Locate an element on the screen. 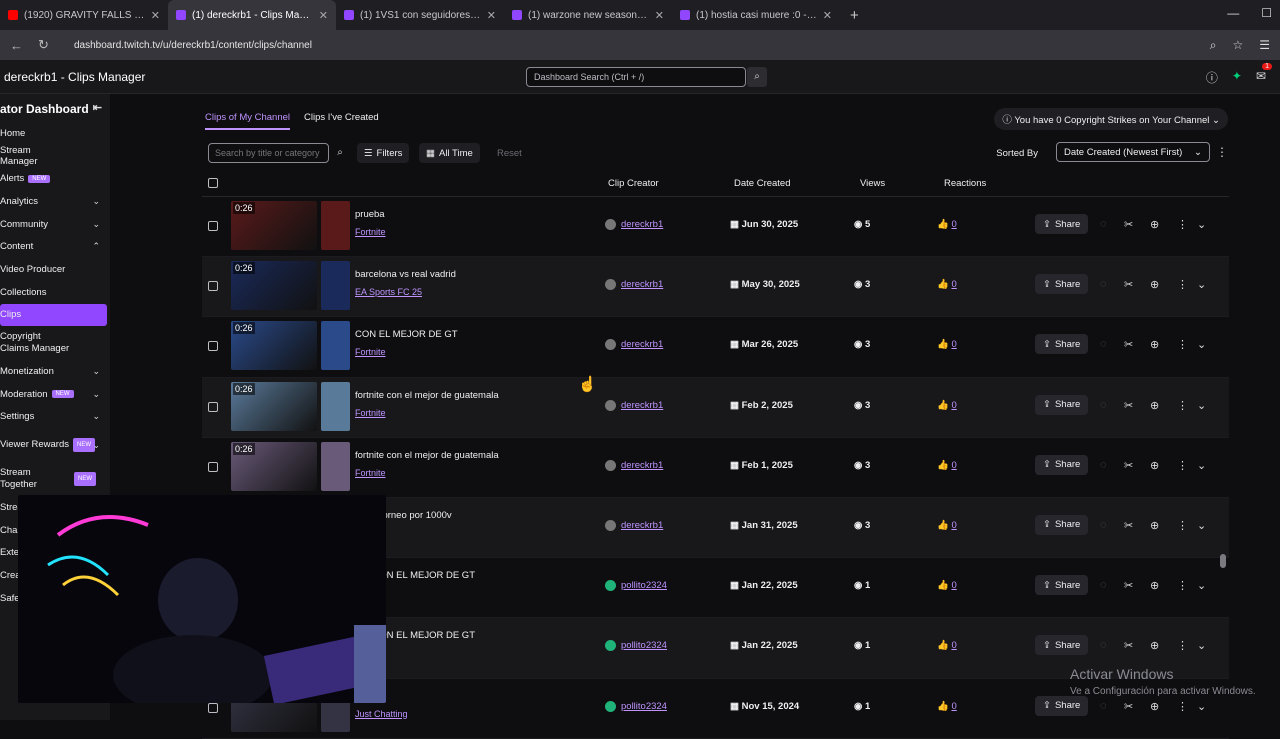 The width and height of the screenshot is (1280, 739). col-clip-creator: Clip Creator is located at coordinates (633, 183).